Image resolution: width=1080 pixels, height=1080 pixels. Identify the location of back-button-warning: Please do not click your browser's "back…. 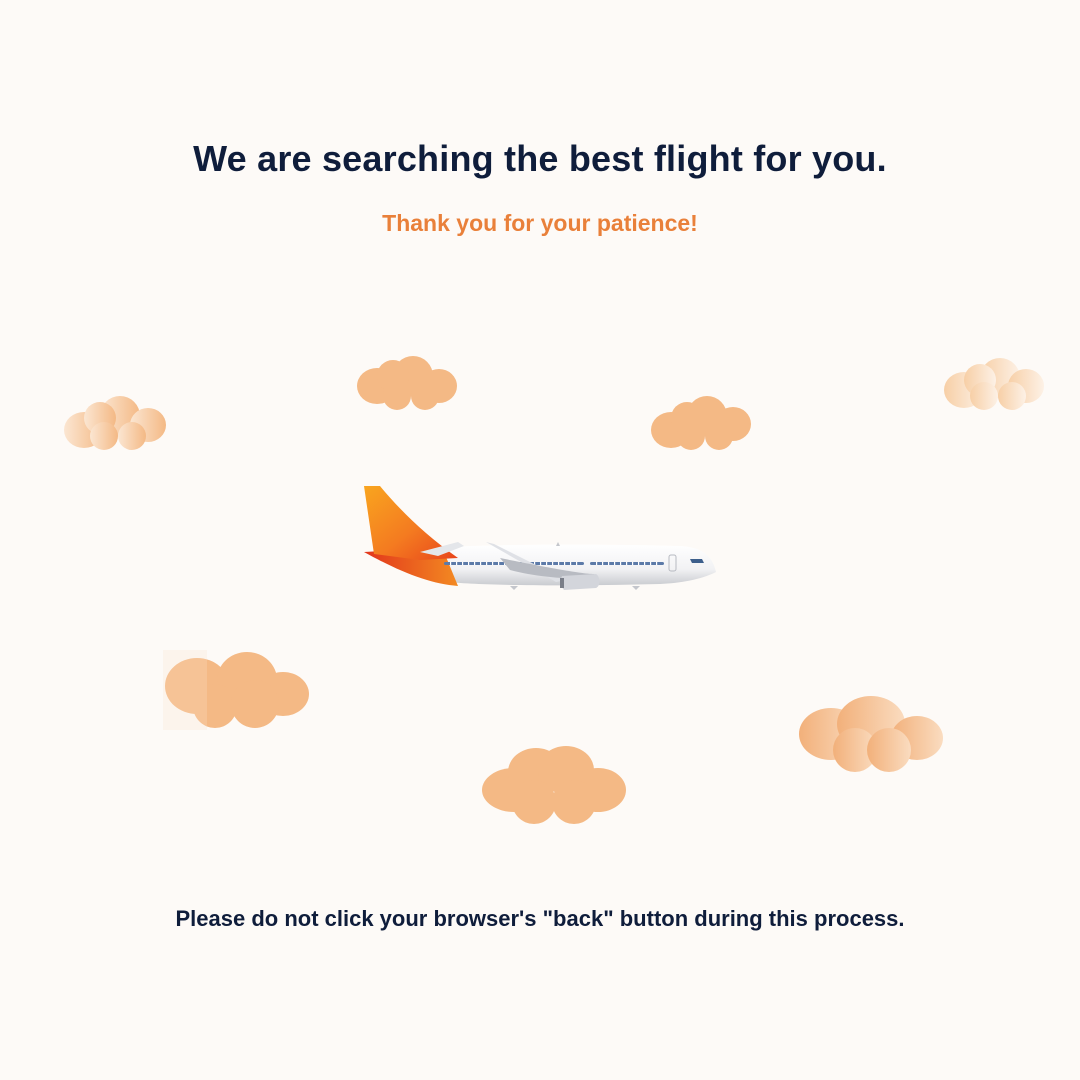
(540, 918).